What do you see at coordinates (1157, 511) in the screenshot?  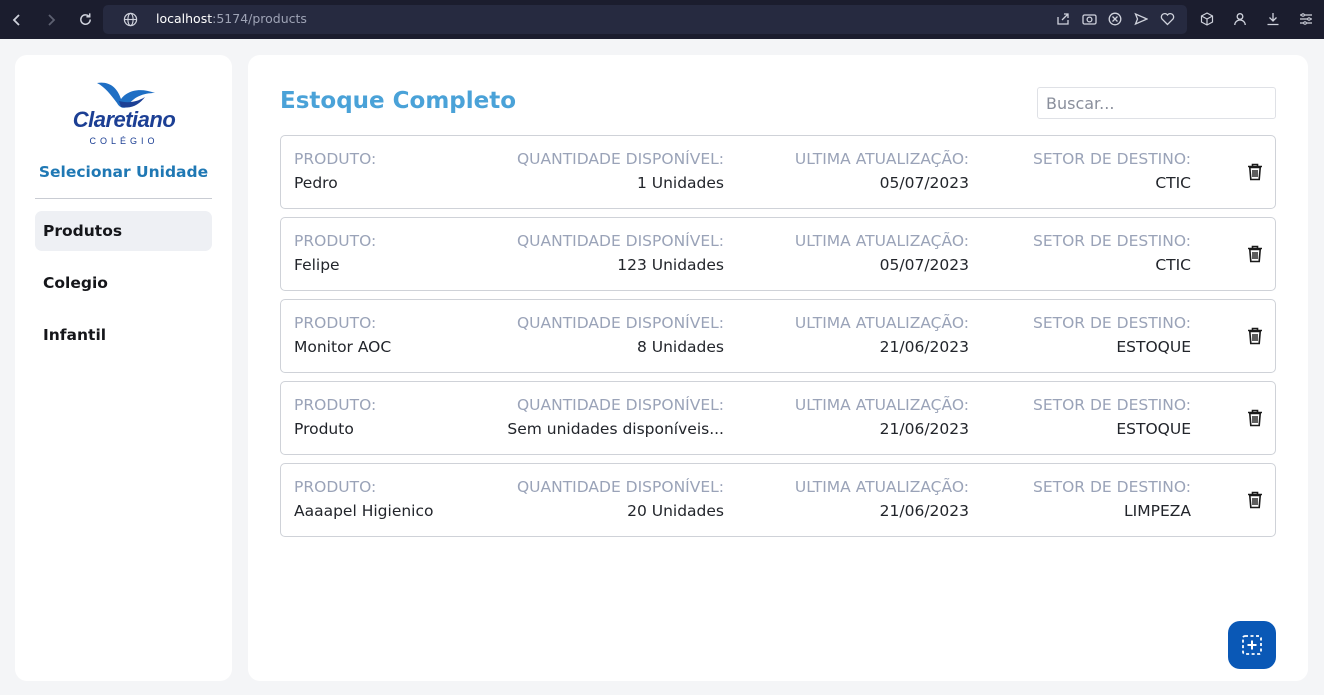 I see `sector-value: LIMPEZA` at bounding box center [1157, 511].